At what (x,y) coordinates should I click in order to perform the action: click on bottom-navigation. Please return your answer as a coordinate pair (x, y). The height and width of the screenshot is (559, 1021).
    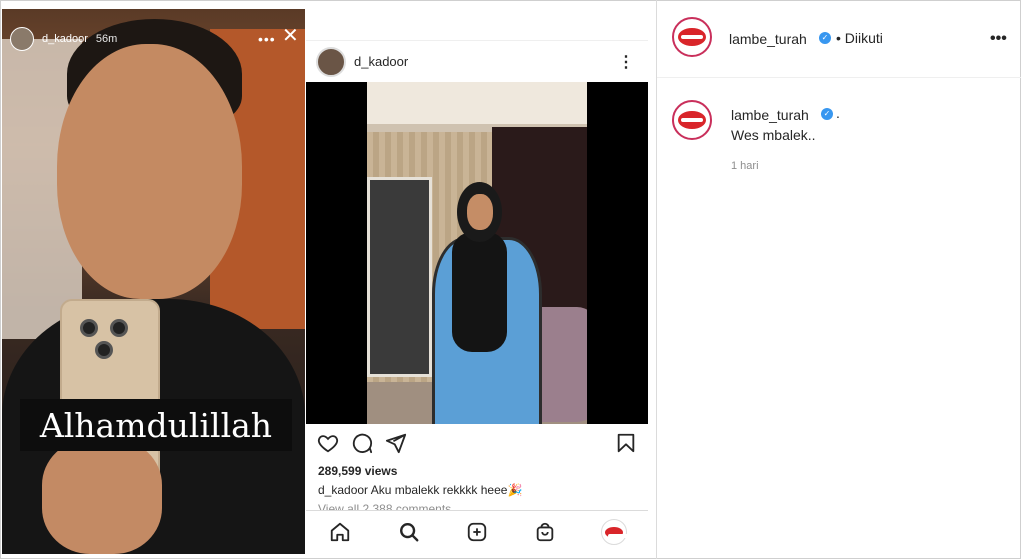
    Looking at the image, I should click on (477, 531).